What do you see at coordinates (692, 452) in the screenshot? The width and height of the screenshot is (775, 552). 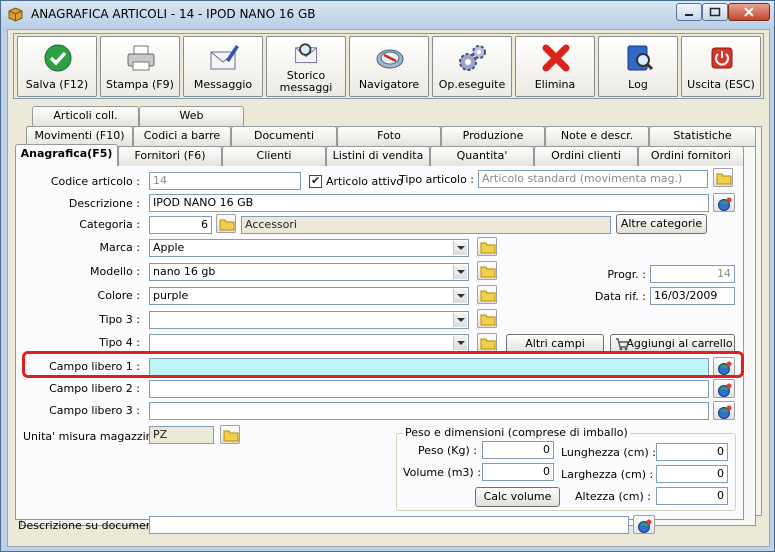 I see `lunghezza-field: 0` at bounding box center [692, 452].